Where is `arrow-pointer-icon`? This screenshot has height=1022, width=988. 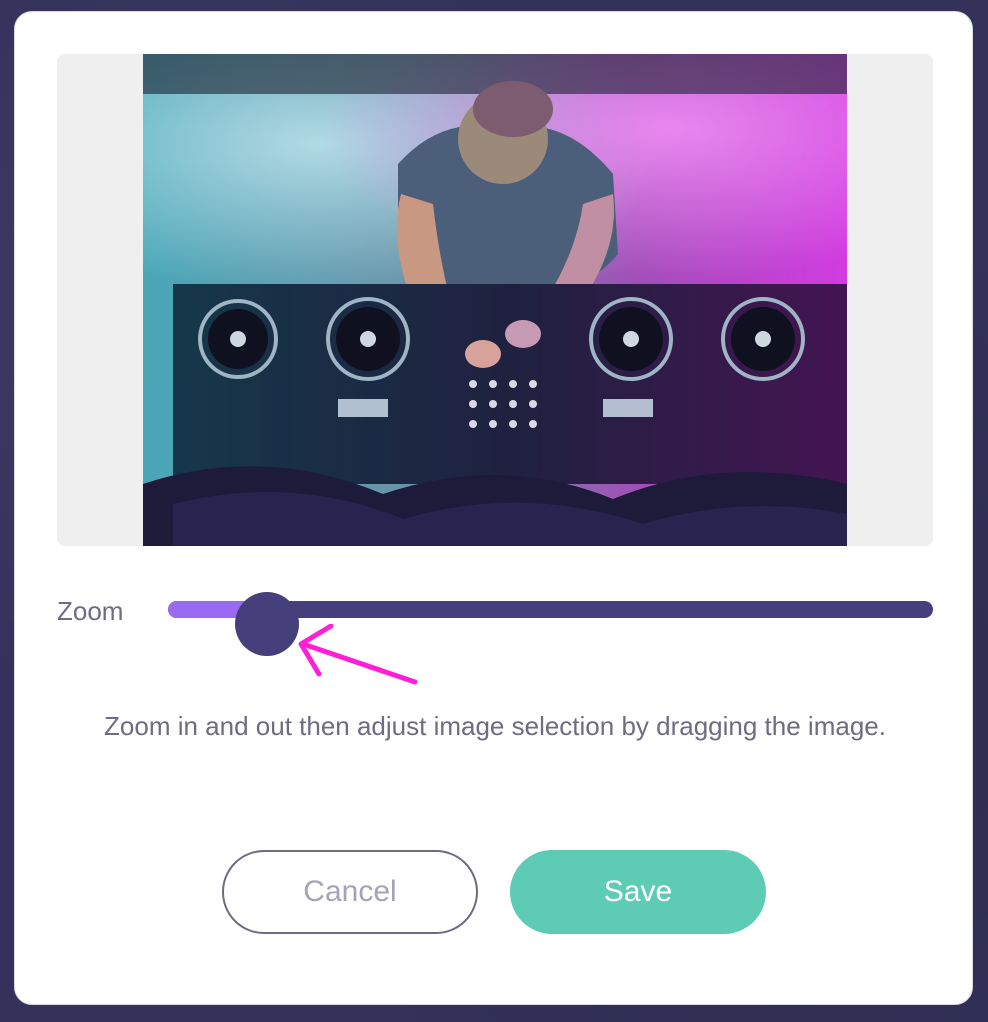 arrow-pointer-icon is located at coordinates (358, 654).